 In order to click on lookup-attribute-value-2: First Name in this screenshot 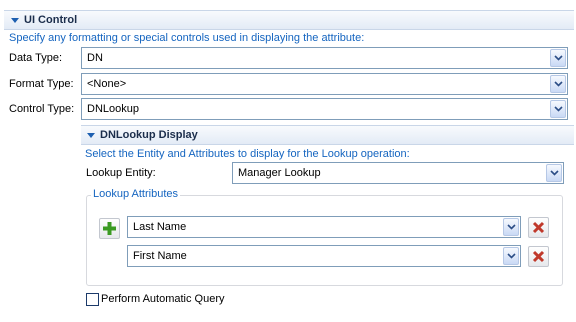, I will do `click(160, 256)`.